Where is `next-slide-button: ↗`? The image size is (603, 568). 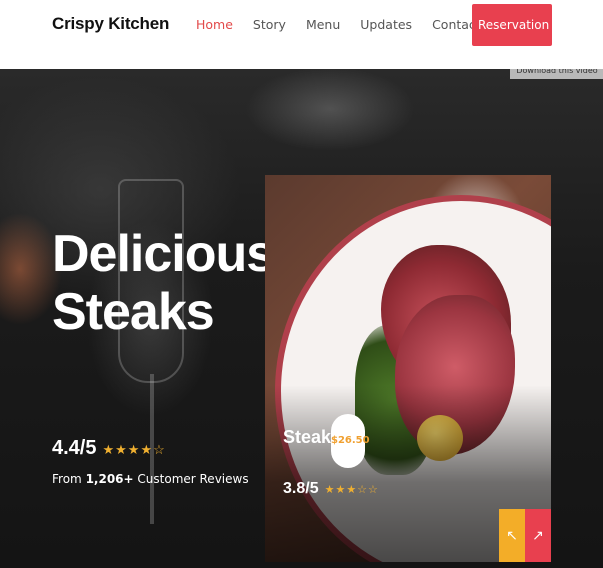
next-slide-button: ↗ is located at coordinates (538, 535).